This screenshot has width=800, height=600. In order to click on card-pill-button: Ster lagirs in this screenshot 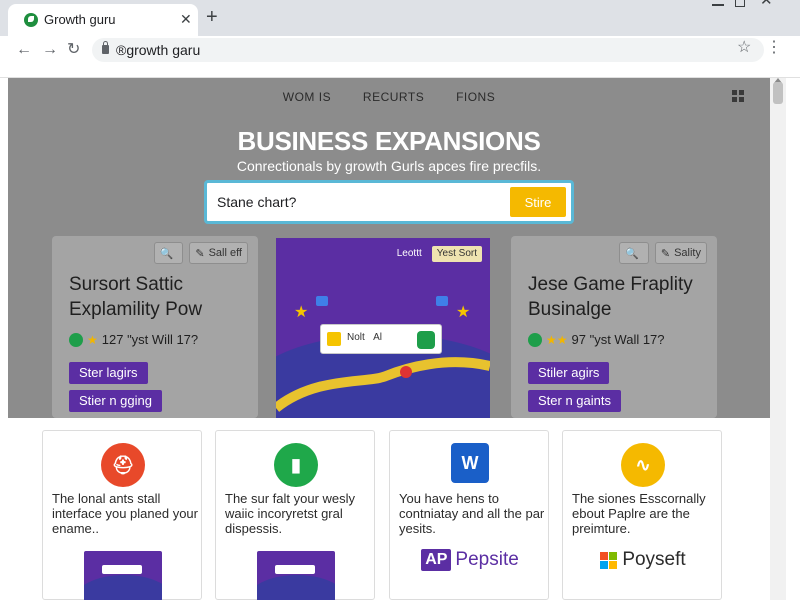, I will do `click(108, 373)`.